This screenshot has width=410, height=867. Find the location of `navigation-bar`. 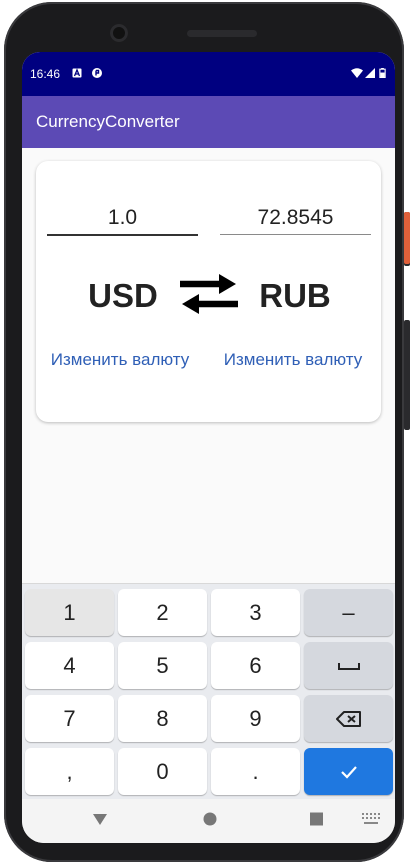

navigation-bar is located at coordinates (208, 821).